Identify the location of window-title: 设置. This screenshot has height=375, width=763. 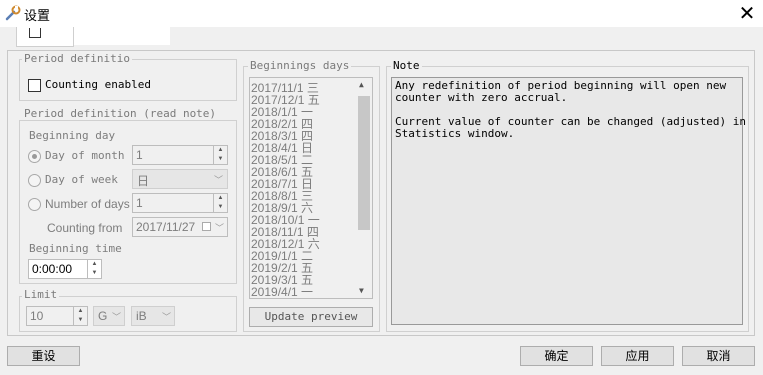
(37, 16).